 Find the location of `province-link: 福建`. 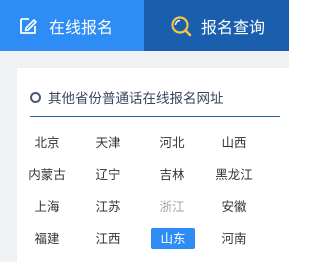

province-link: 福建 is located at coordinates (47, 238).